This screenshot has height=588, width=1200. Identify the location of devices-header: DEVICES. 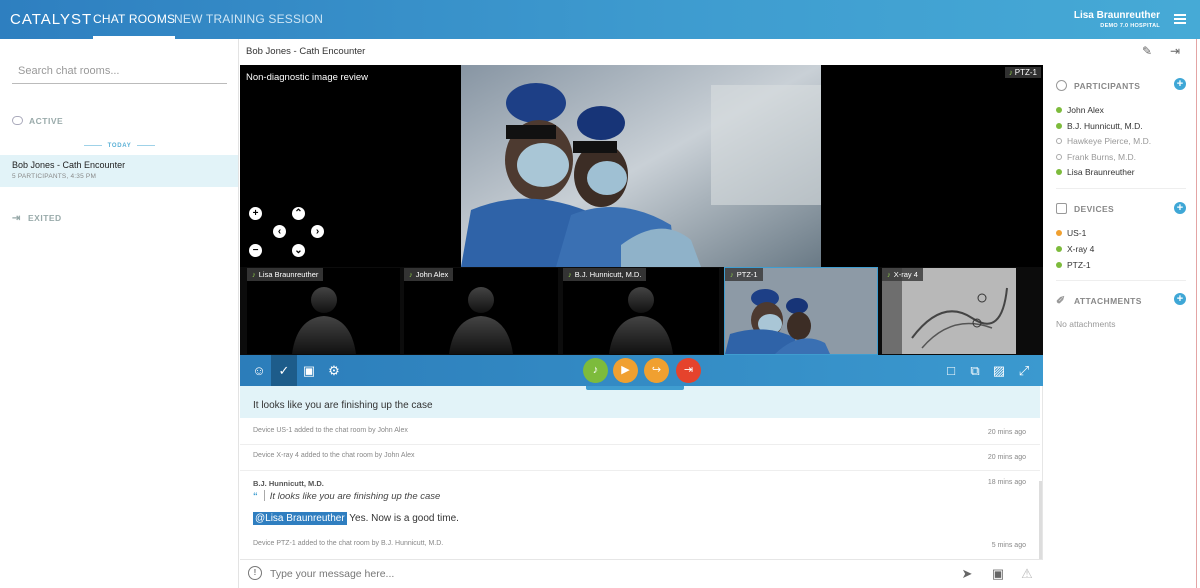
(1085, 208).